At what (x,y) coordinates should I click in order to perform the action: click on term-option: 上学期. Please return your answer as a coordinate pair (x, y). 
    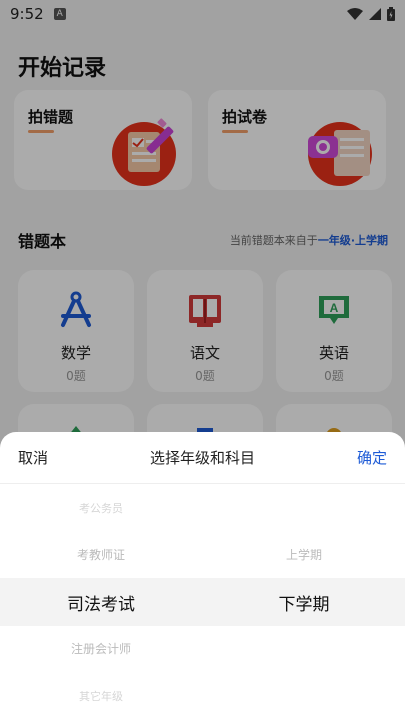
    Looking at the image, I should click on (304, 554).